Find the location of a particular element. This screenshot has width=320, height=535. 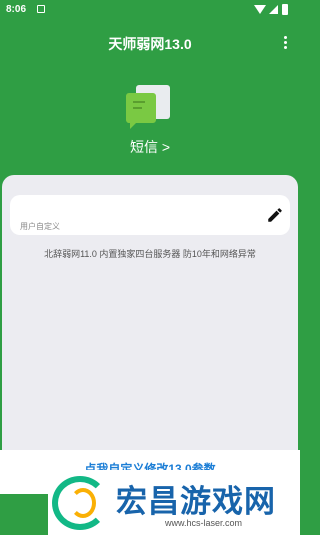

custom-input-label: 用户自定义 is located at coordinates (40, 226).